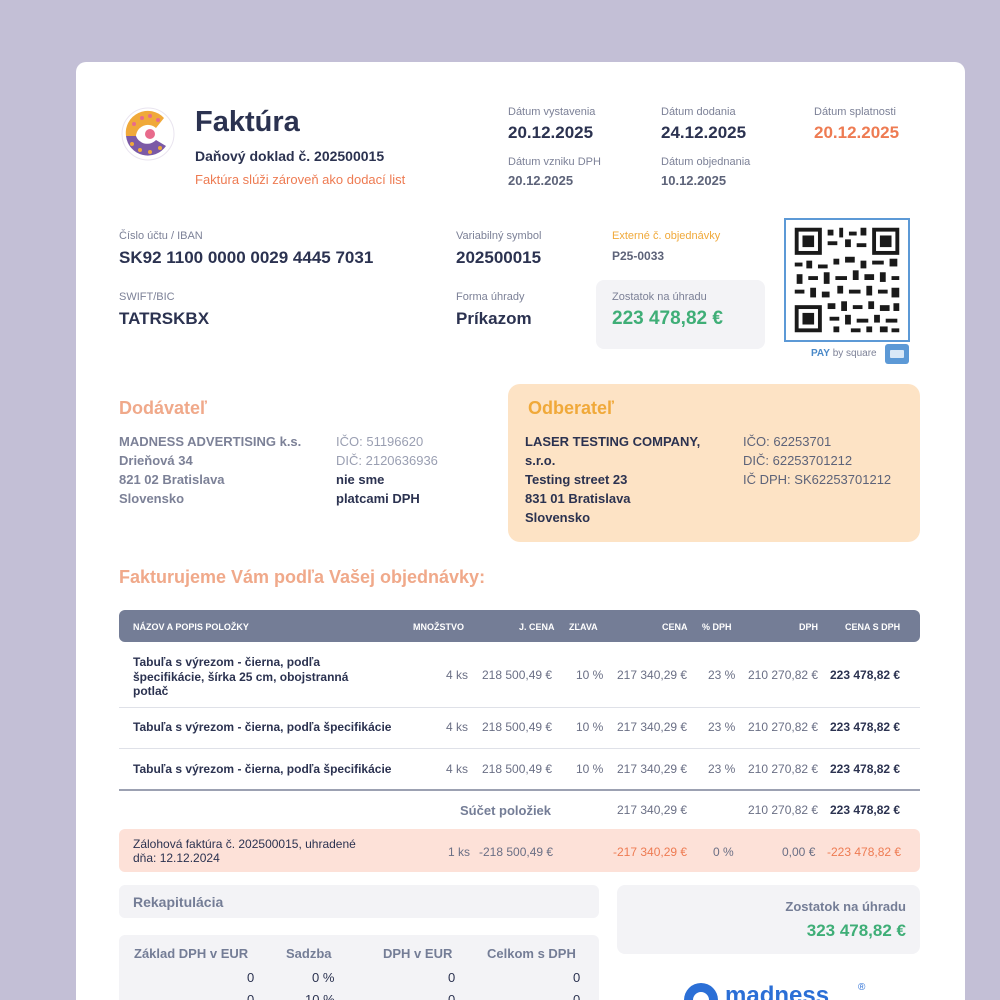 Image resolution: width=1000 pixels, height=1000 pixels. I want to click on deposit-price: -217 340,29 €, so click(650, 852).